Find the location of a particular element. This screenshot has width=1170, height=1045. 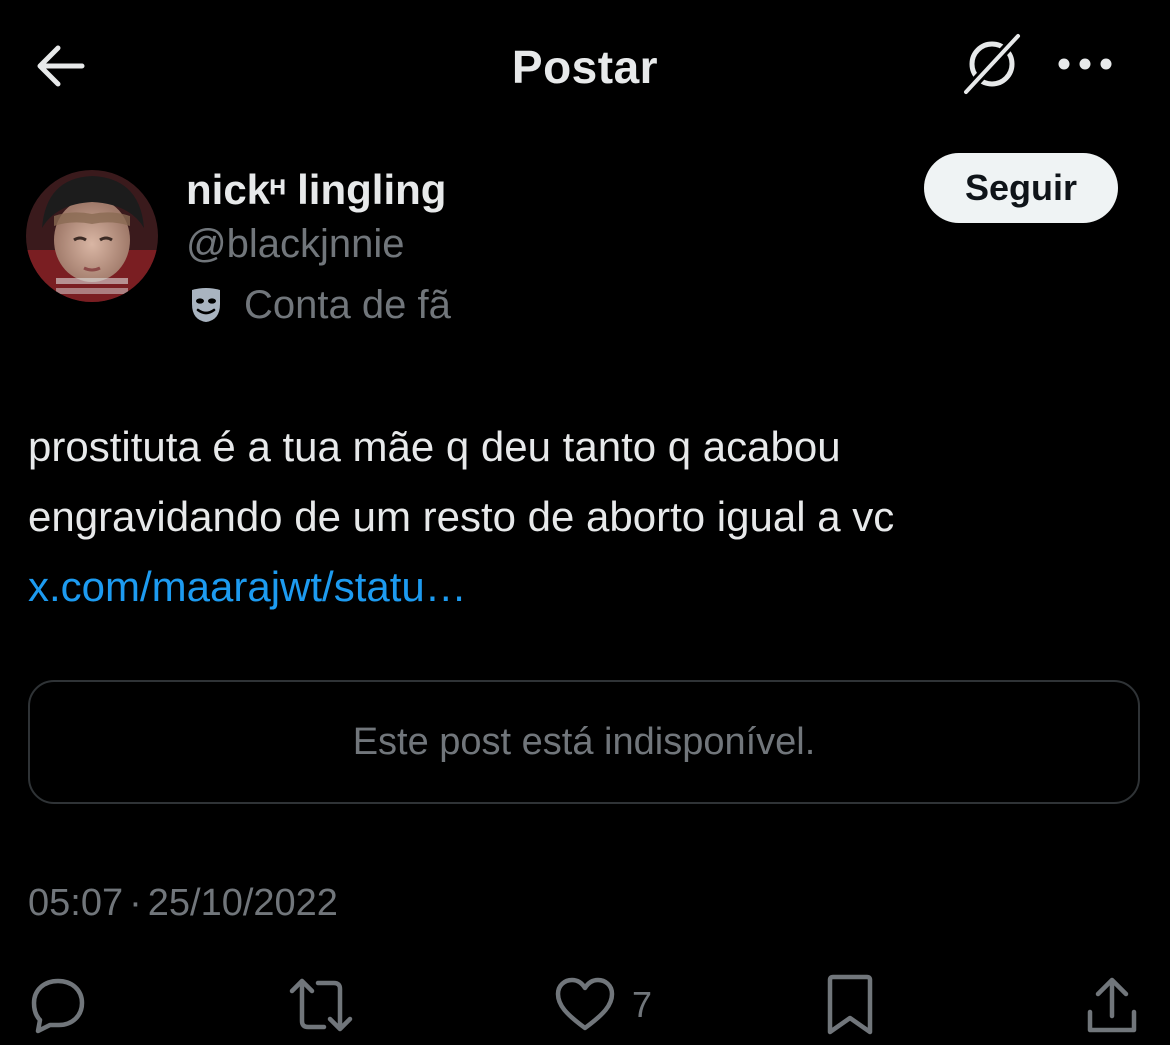

post-timestamp: 05:07 · 25/10/2022 is located at coordinates (183, 903).